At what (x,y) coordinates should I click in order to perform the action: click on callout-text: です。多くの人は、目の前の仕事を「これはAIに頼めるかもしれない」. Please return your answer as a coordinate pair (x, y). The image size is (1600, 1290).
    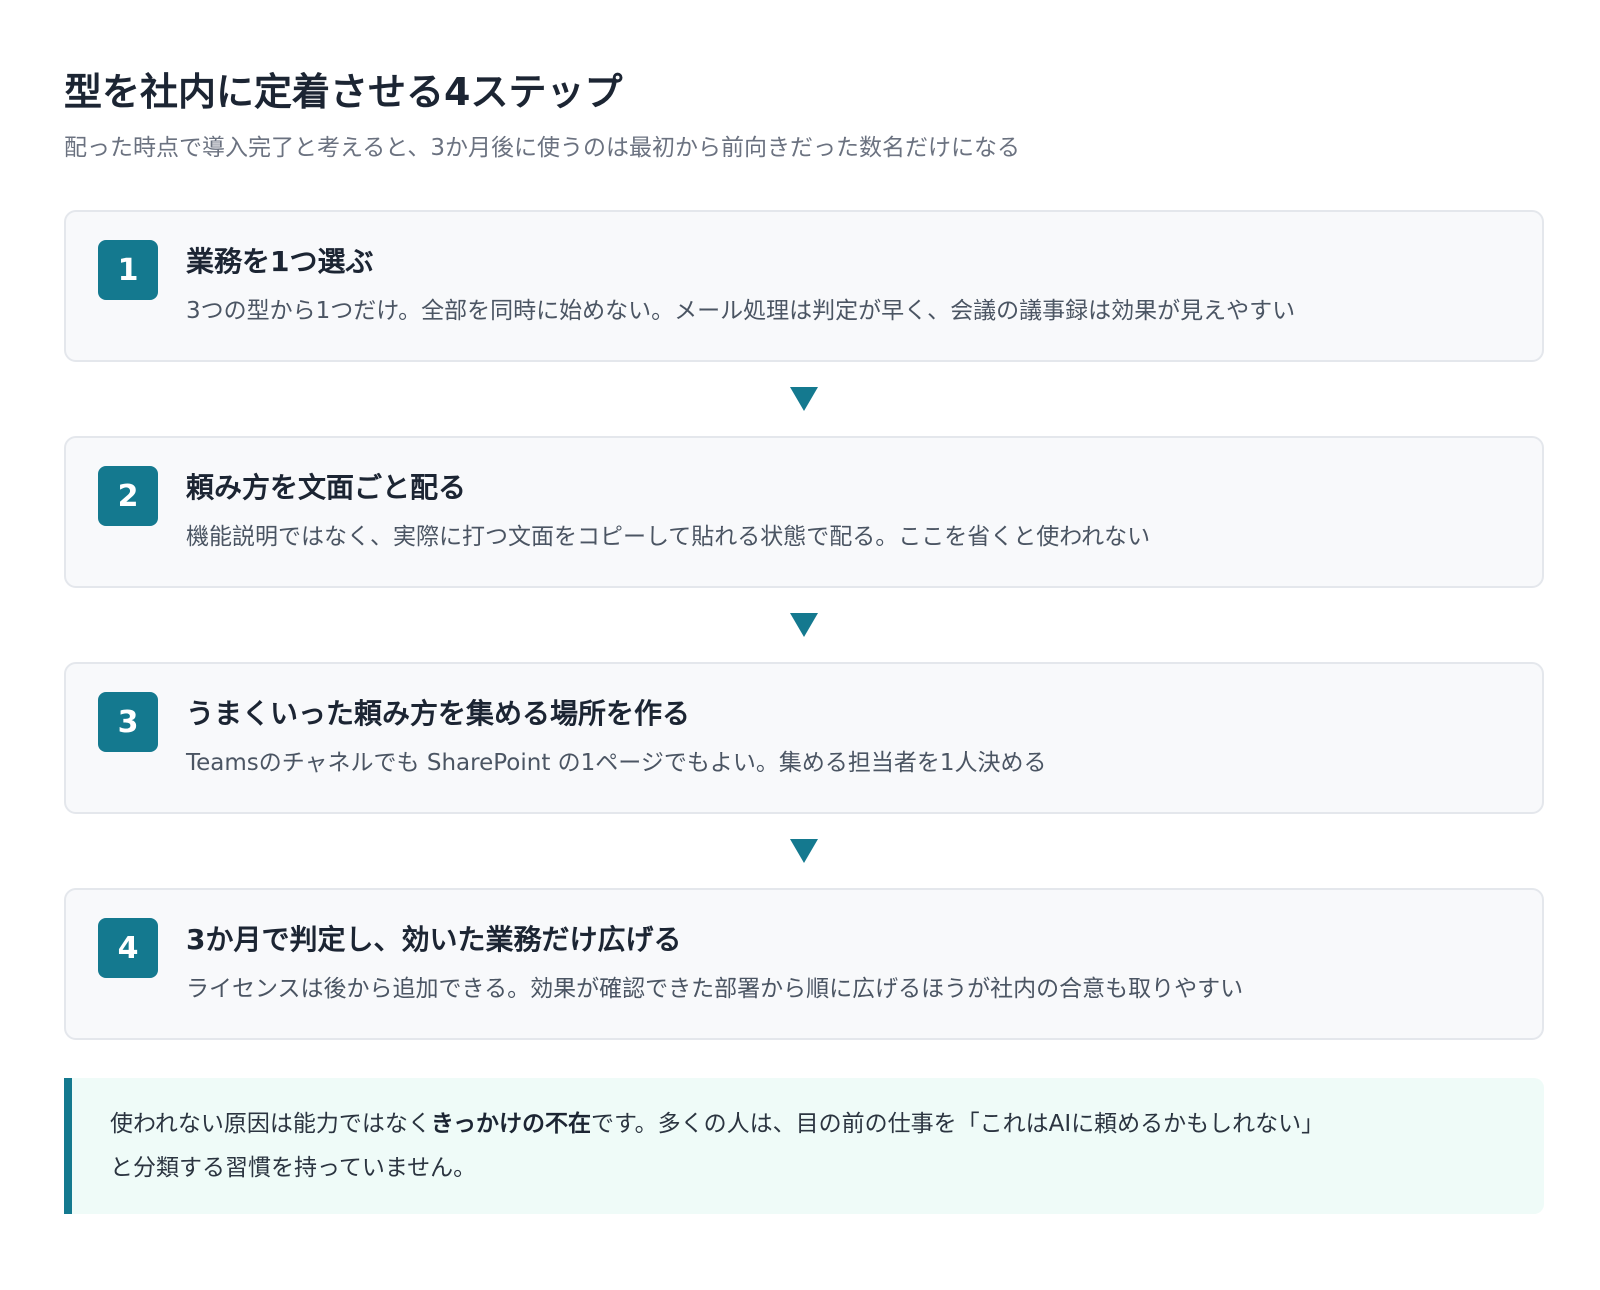
    Looking at the image, I should click on (957, 1124).